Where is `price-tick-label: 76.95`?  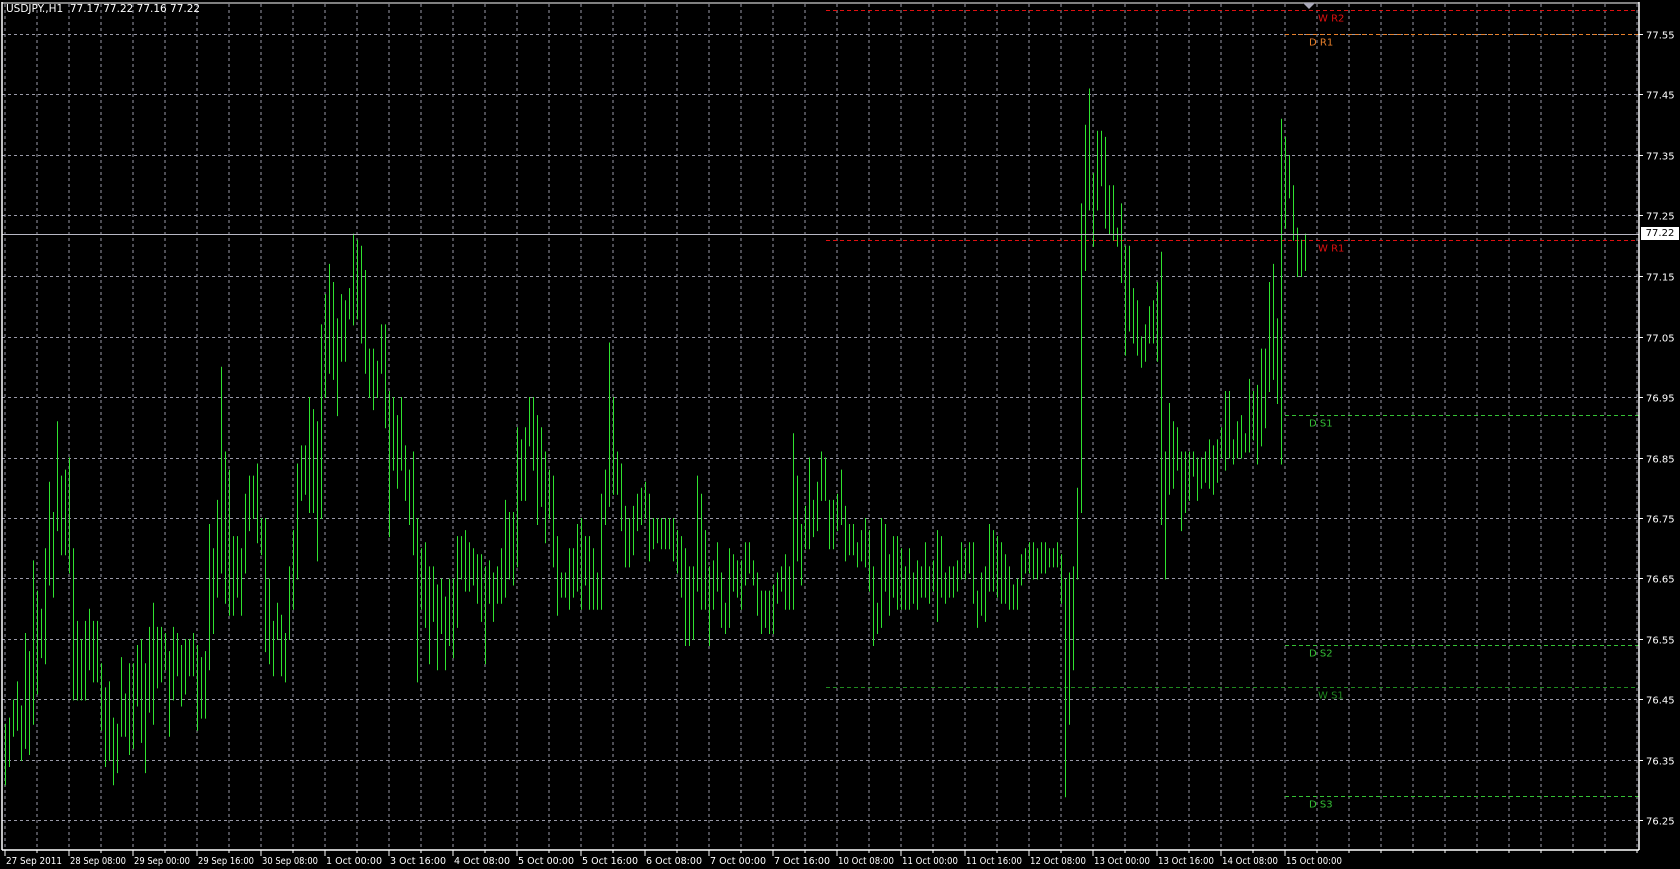 price-tick-label: 76.95 is located at coordinates (1660, 399).